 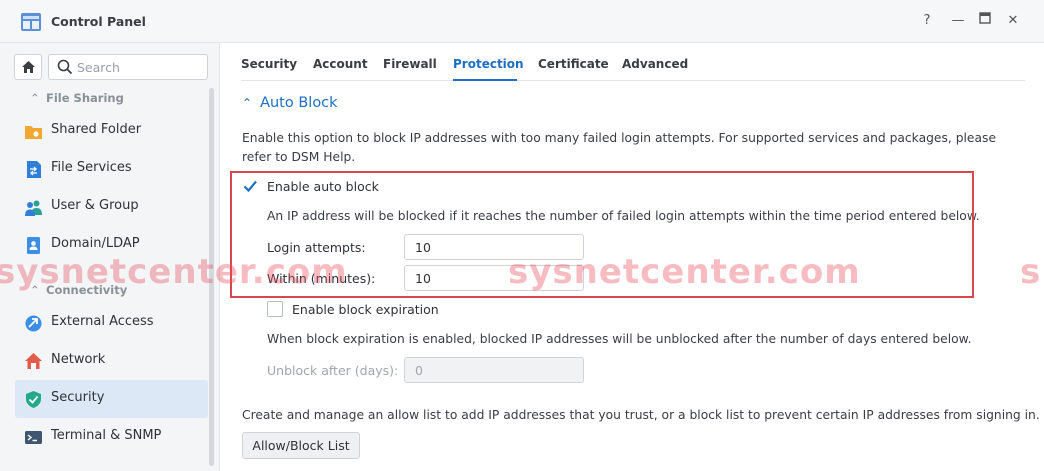 I want to click on section-file-sharing: ⌃ File Sharing, so click(x=77, y=98).